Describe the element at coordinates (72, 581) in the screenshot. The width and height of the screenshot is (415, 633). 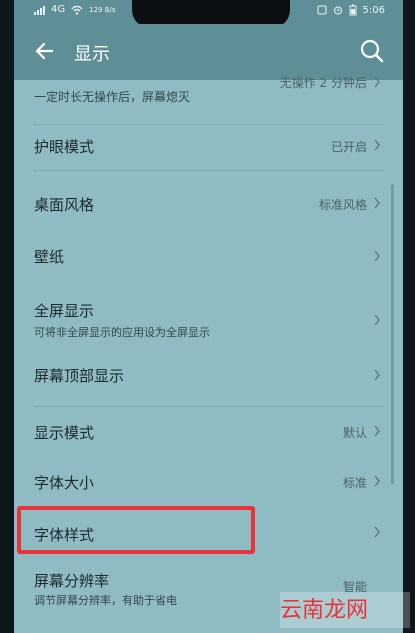
I see `list-item-label: 屏幕分辨率` at that location.